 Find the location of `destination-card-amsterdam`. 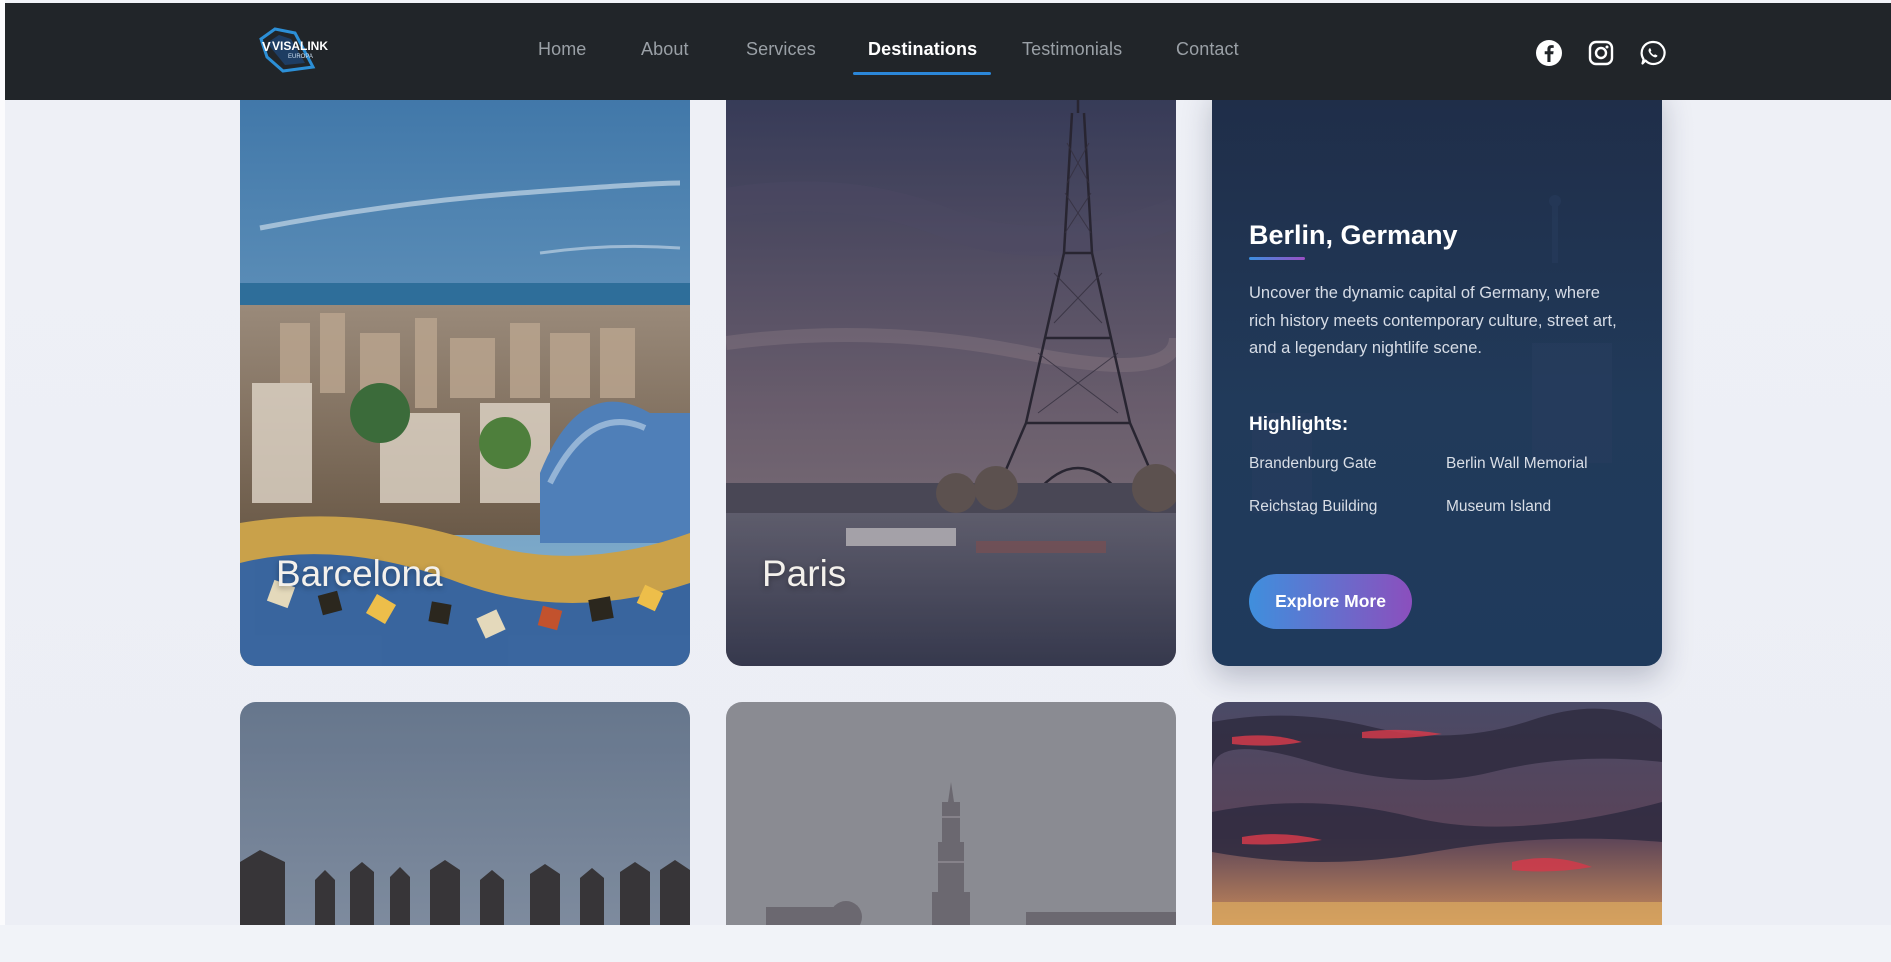

destination-card-amsterdam is located at coordinates (465, 832).